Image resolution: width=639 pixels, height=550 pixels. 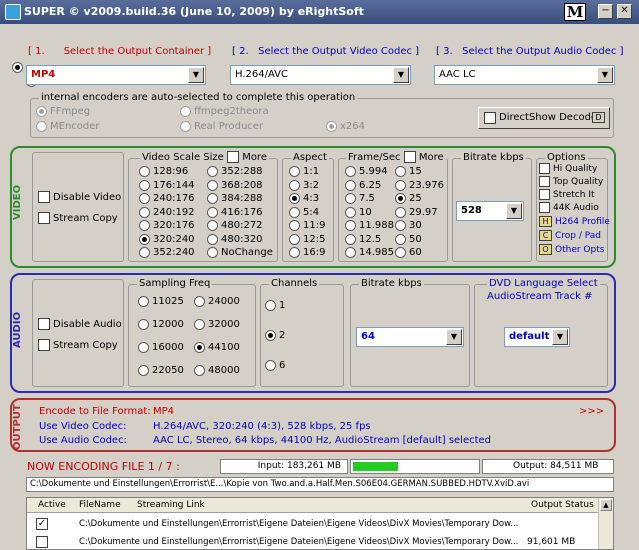 What do you see at coordinates (408, 253) in the screenshot?
I see `fps-option-60: 60` at bounding box center [408, 253].